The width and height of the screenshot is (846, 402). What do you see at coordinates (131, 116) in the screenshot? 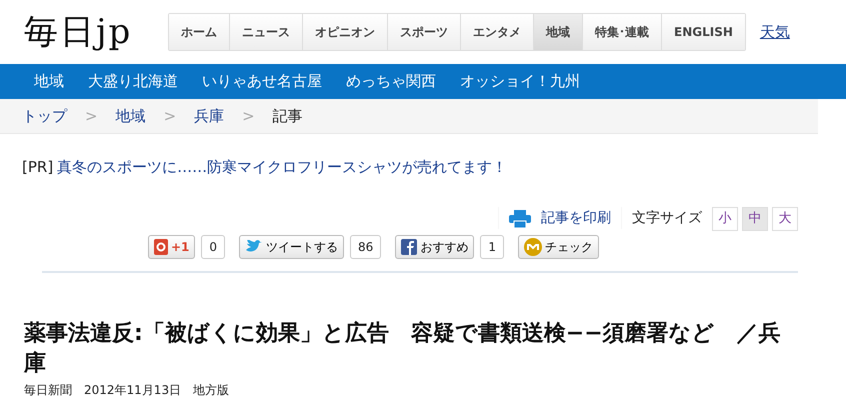
I see `breadcrumb-link: 地域` at bounding box center [131, 116].